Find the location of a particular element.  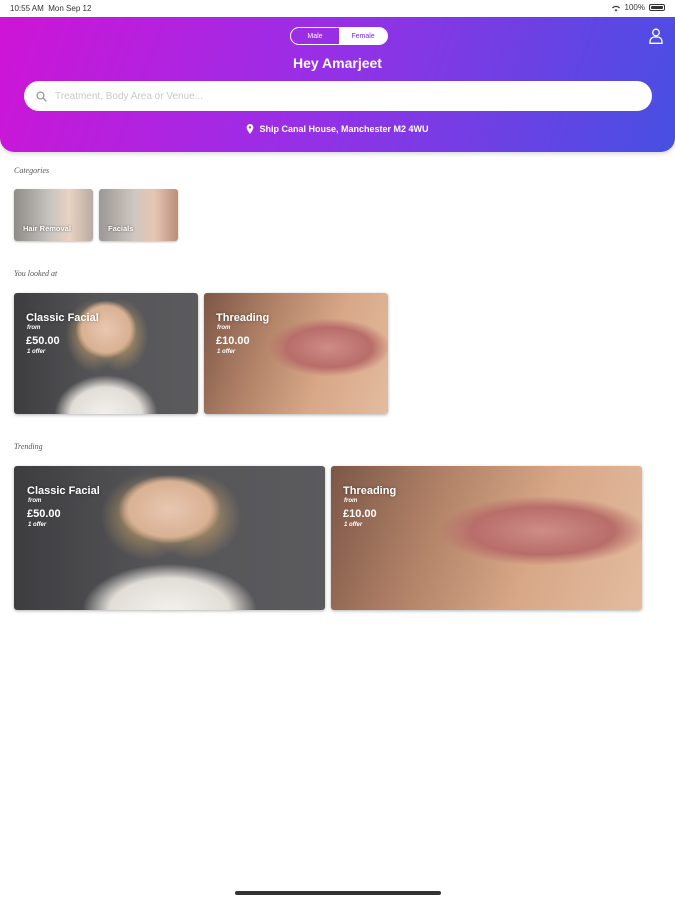

status-time-date: 10:55 AM Mon Sep 12 is located at coordinates (50, 8).